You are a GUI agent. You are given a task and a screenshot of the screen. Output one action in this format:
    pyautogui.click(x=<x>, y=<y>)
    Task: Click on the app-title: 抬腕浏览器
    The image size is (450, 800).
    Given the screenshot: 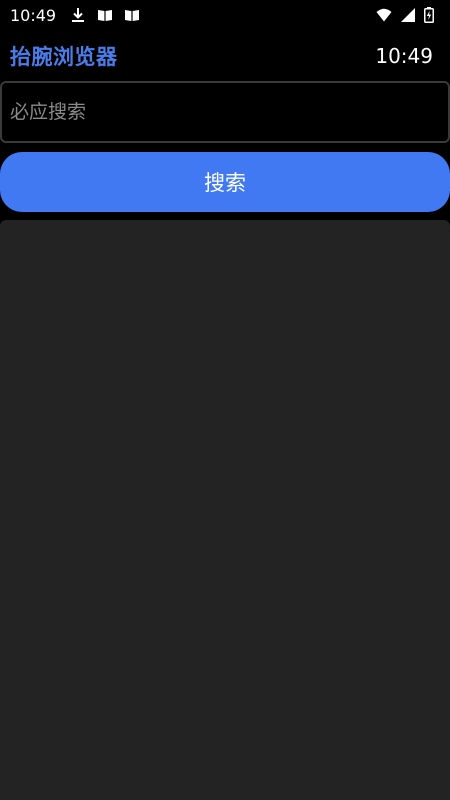 What is the action you would take?
    pyautogui.click(x=64, y=57)
    